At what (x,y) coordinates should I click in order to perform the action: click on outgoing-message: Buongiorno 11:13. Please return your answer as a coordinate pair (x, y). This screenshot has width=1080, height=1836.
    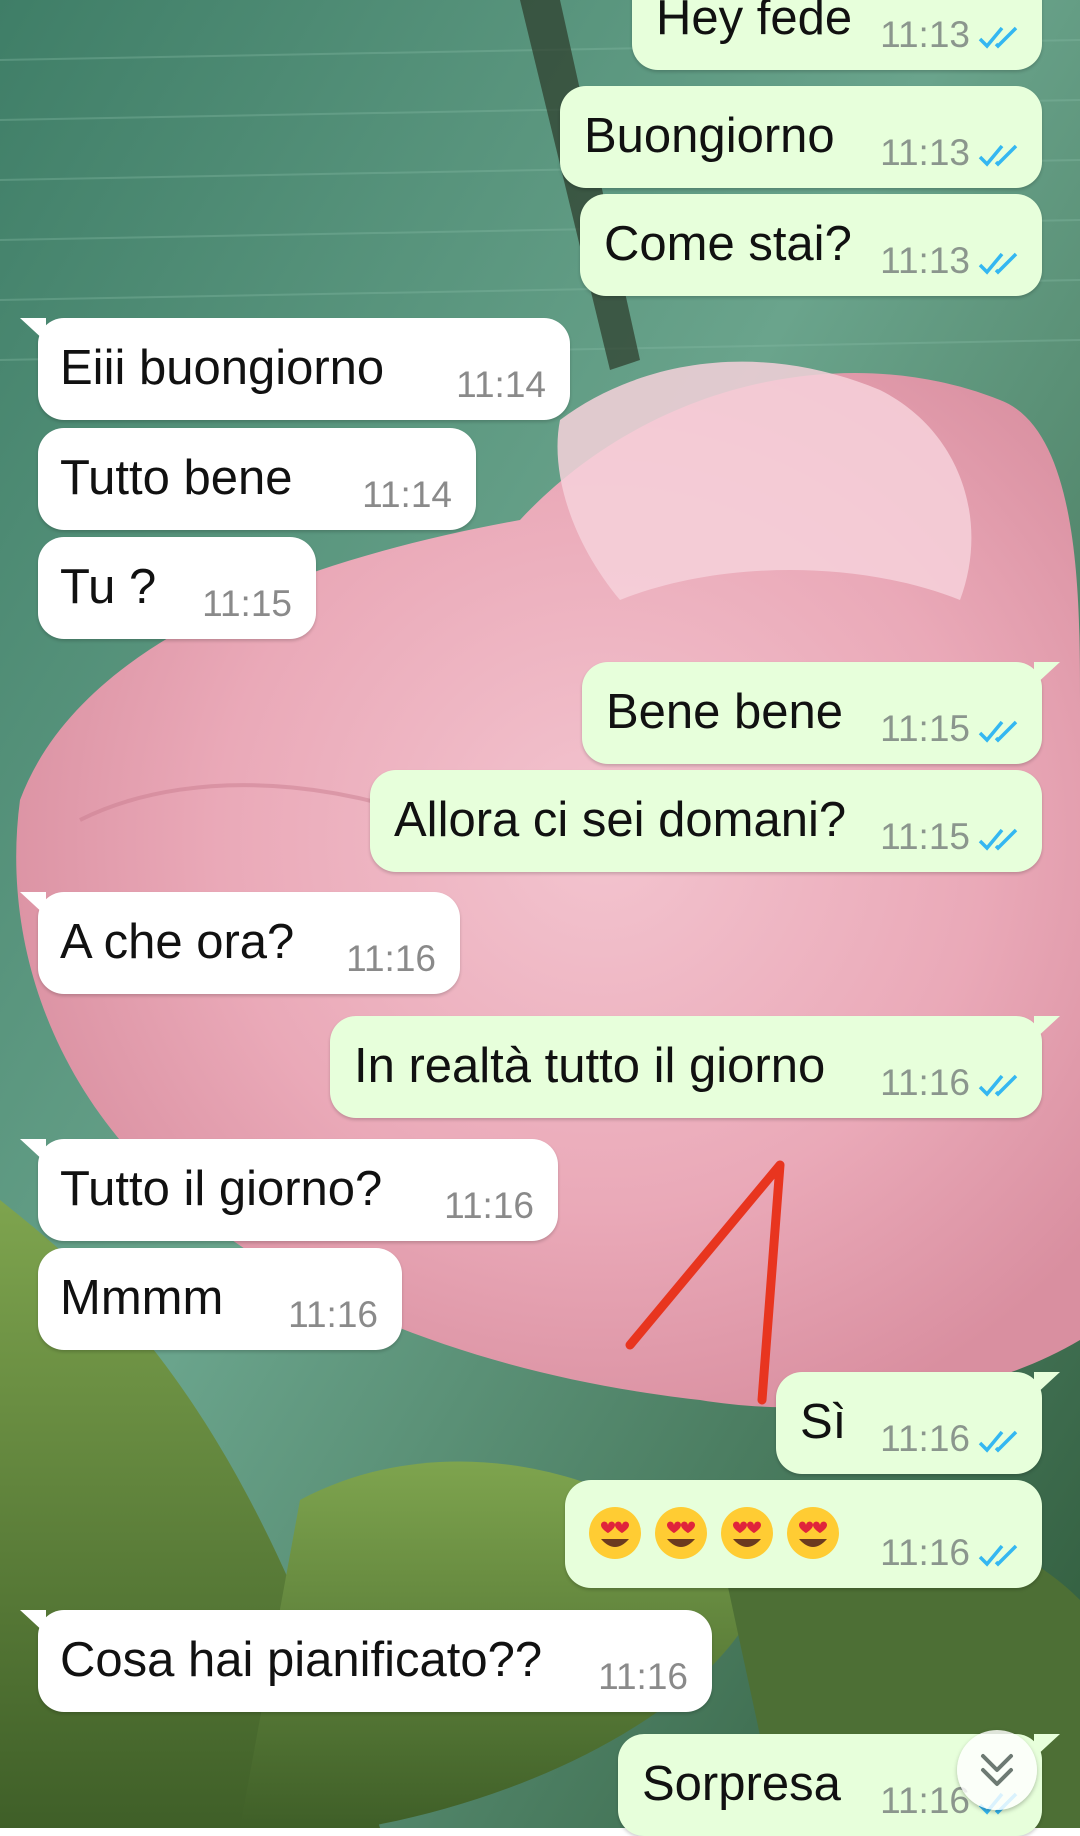
    Looking at the image, I should click on (801, 137).